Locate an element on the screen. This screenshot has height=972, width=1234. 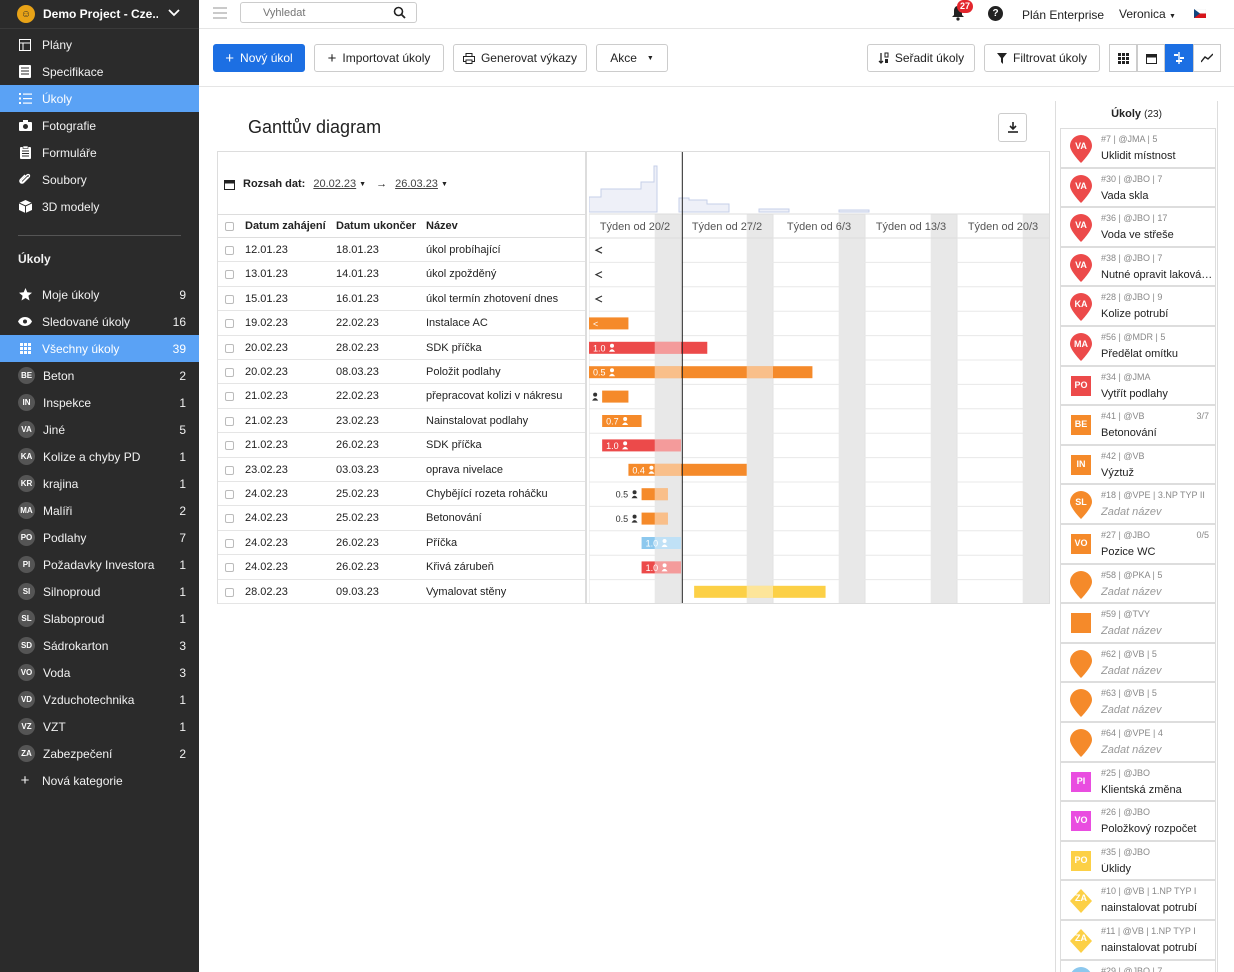
sidebar-category-item: SI Silnoproud 1 is located at coordinates (99, 591).